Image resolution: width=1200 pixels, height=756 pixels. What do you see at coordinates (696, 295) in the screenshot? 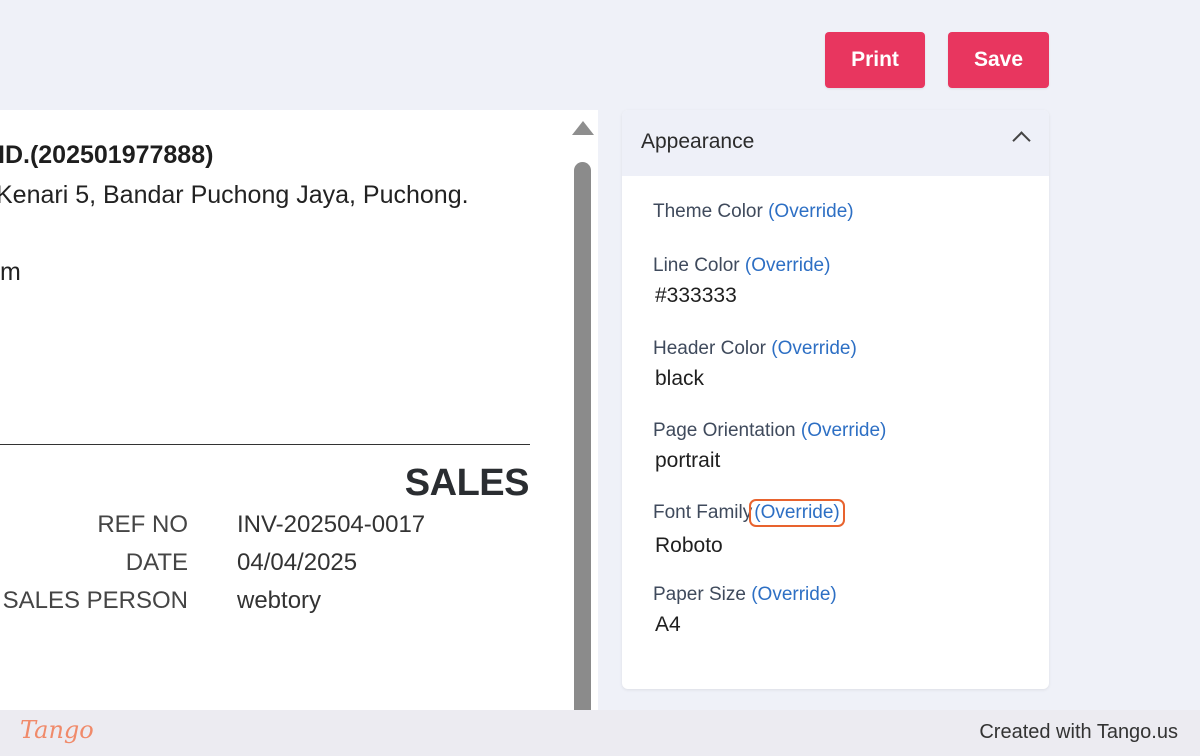
I see `line-color-value: #333333` at bounding box center [696, 295].